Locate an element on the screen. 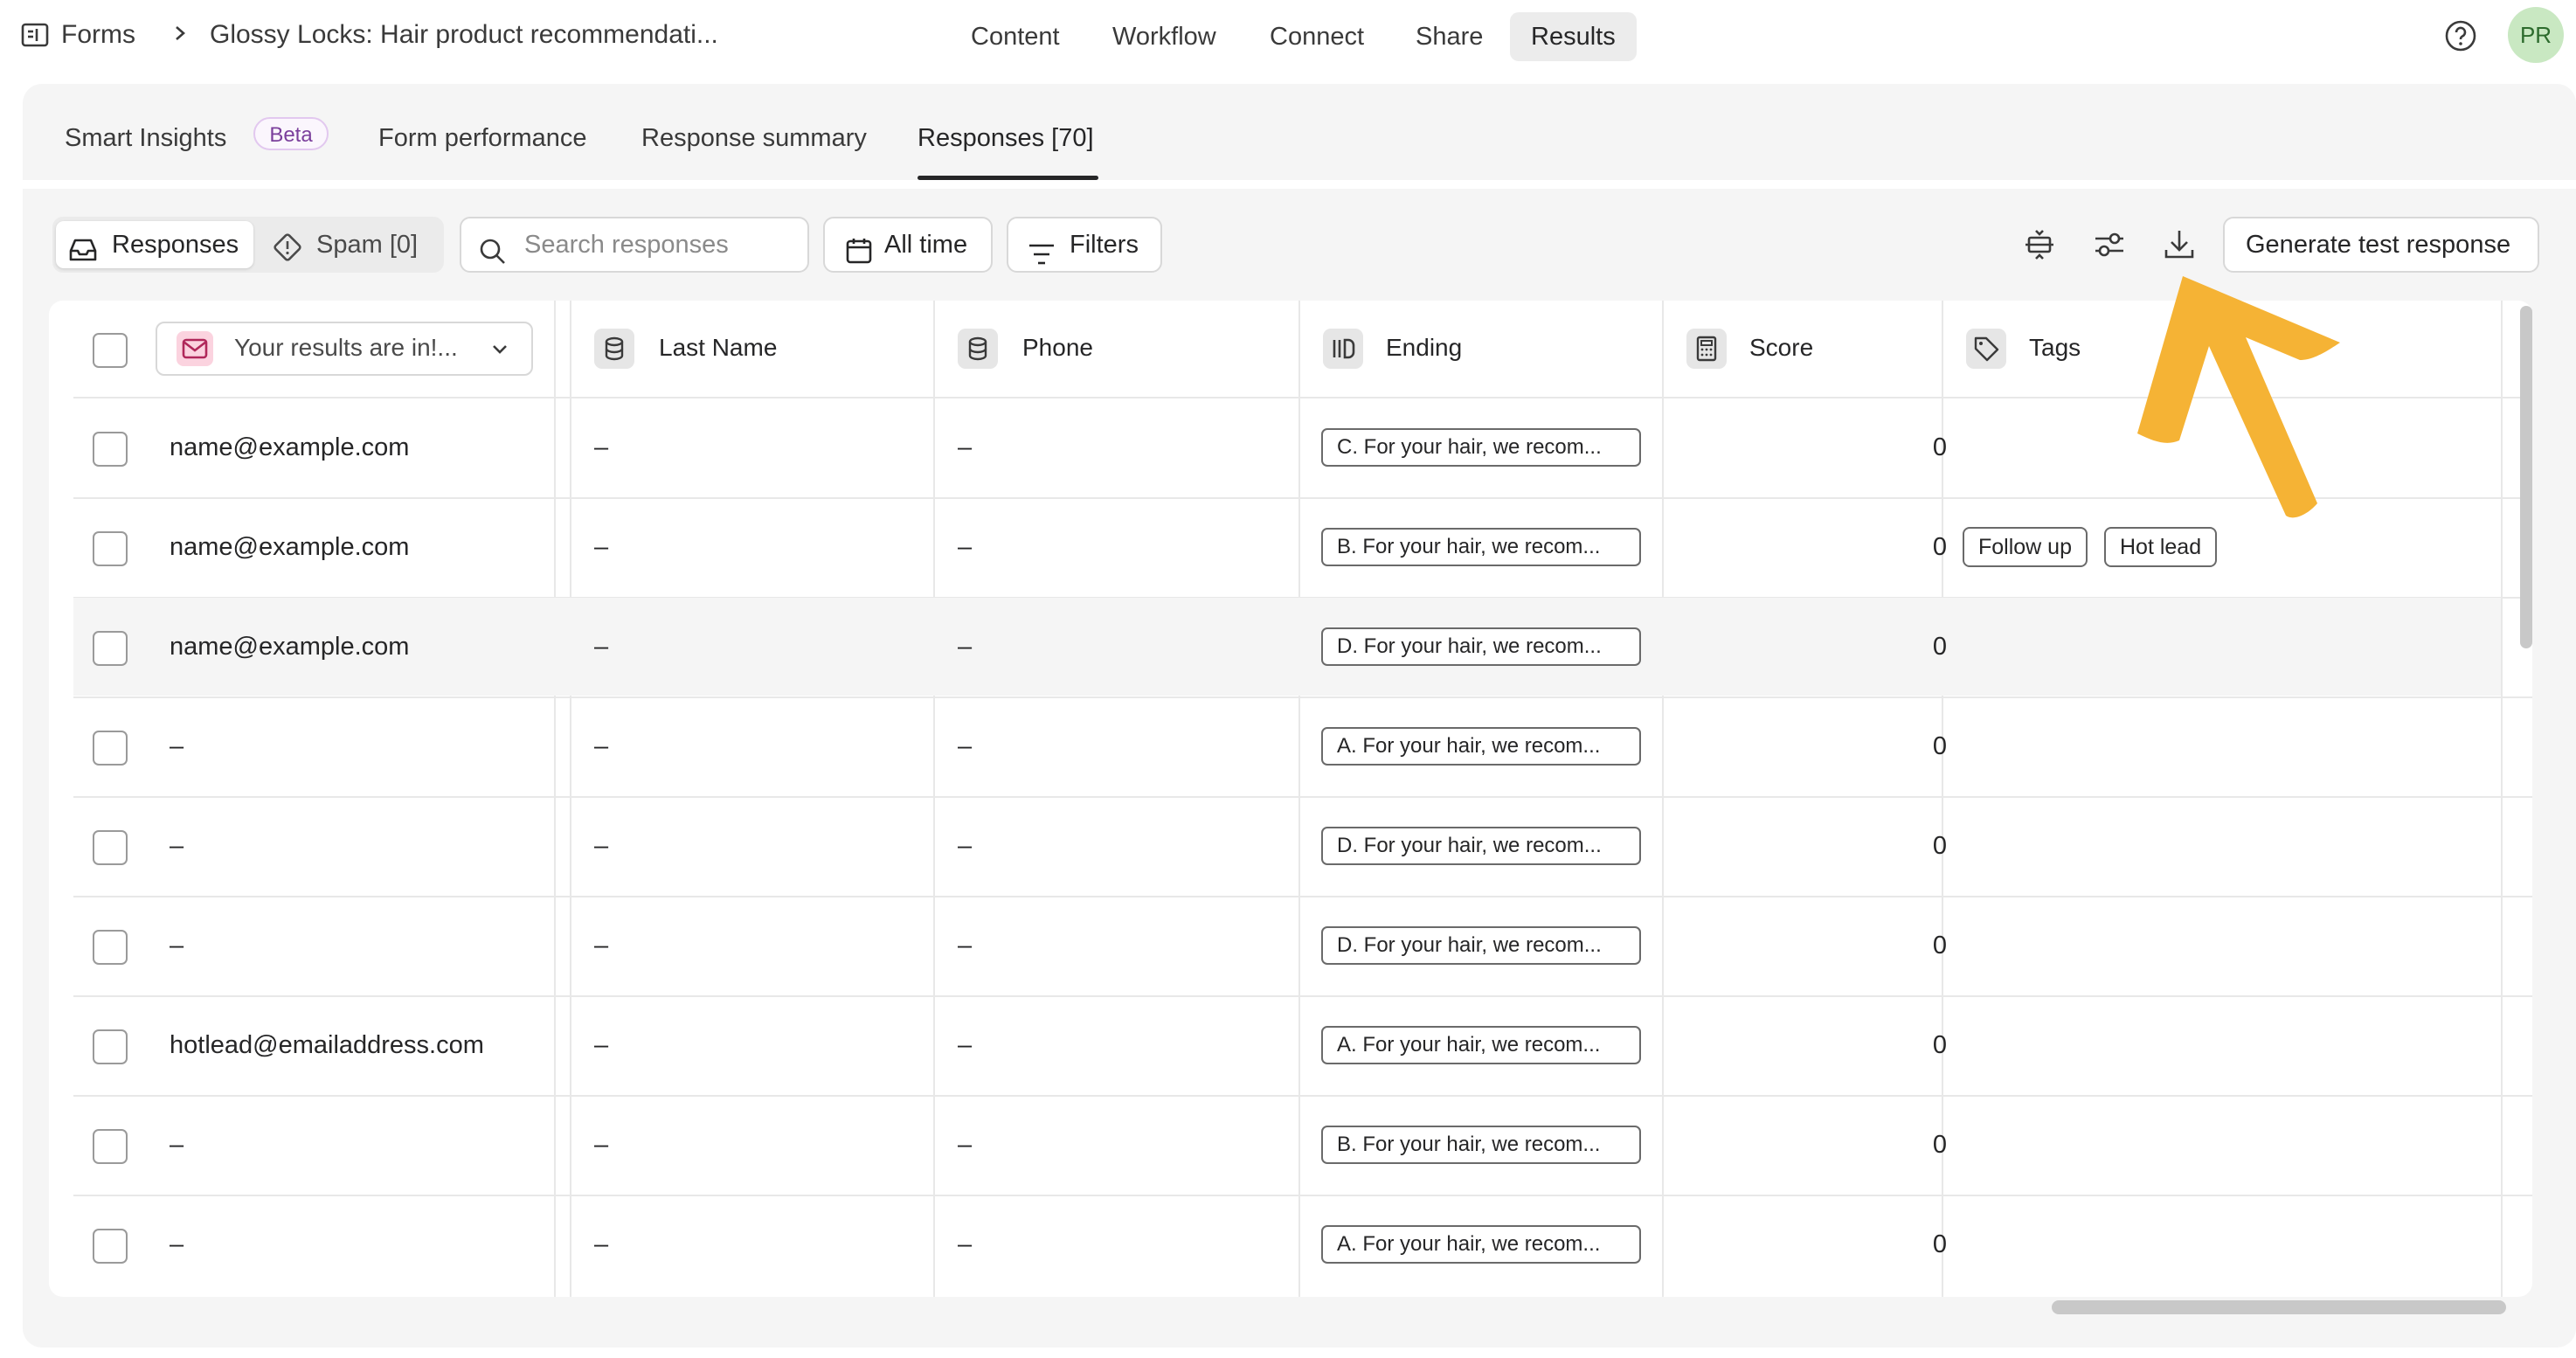 The width and height of the screenshot is (2576, 1358). date-range-label: All time is located at coordinates (926, 245).